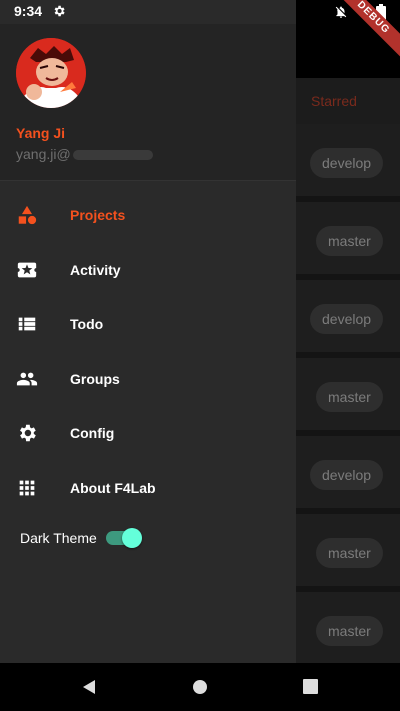  Describe the element at coordinates (27, 488) in the screenshot. I see `apps-grid-icon` at that location.